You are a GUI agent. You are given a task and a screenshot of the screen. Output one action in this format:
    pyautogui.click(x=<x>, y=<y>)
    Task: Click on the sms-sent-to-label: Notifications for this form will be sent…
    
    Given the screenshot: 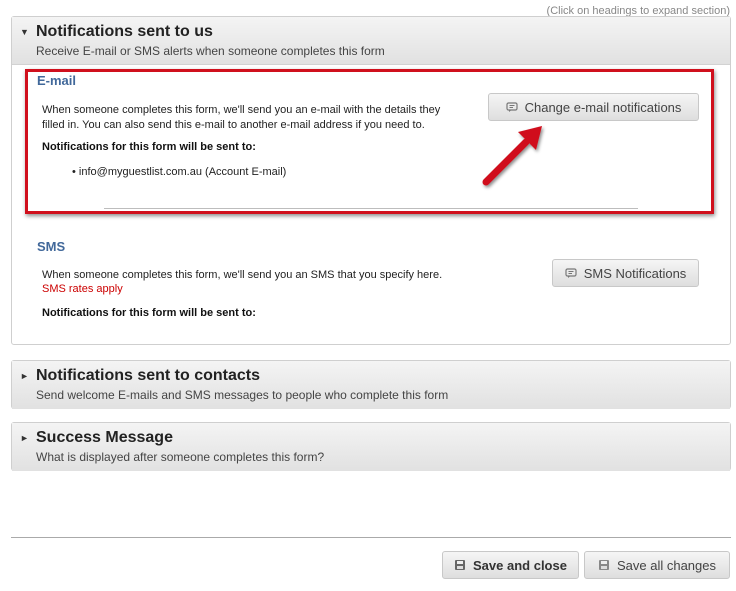 What is the action you would take?
    pyautogui.click(x=149, y=313)
    